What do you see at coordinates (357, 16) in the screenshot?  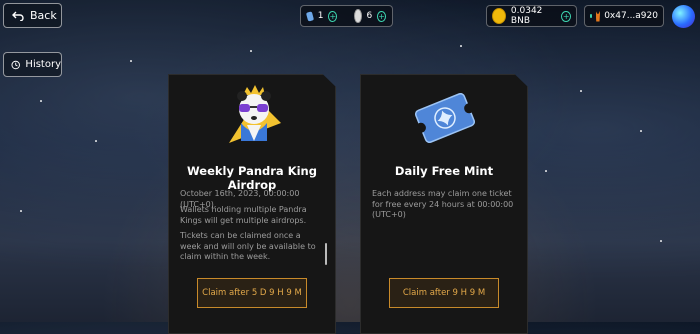 I see `panda-icon` at bounding box center [357, 16].